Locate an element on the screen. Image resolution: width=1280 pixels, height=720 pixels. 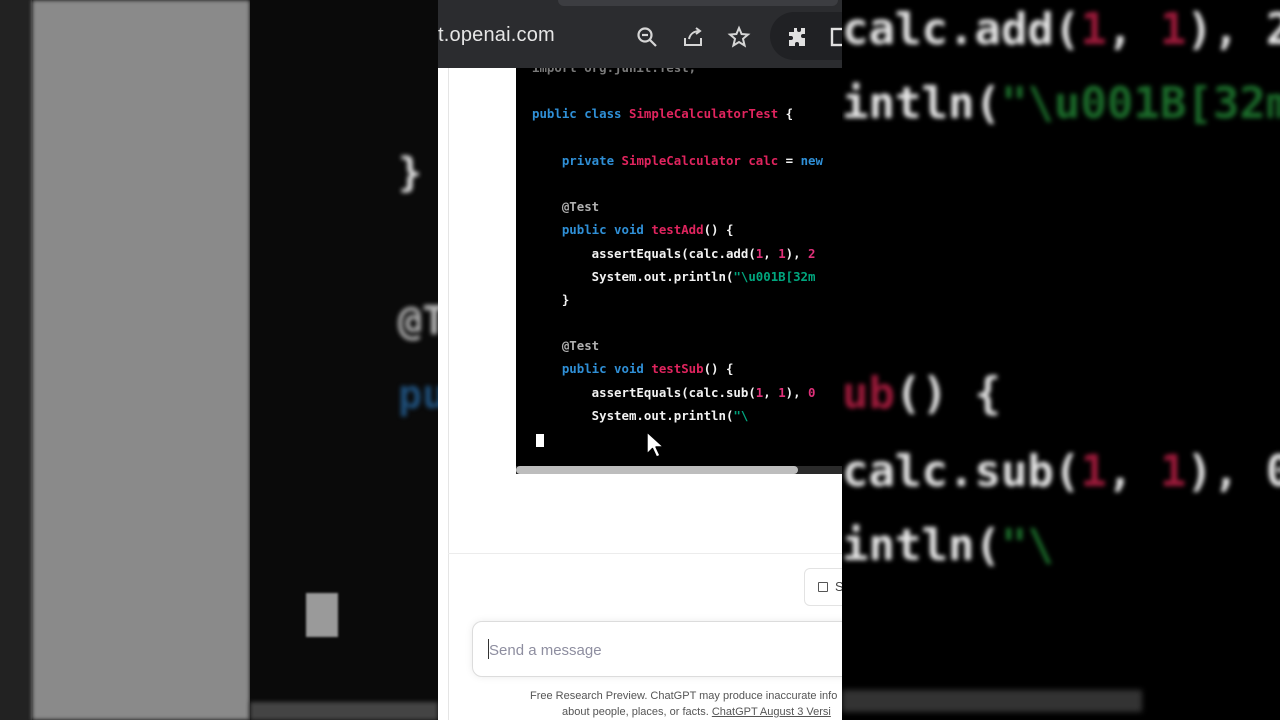
mouse-pointer-icon is located at coordinates (655, 444).